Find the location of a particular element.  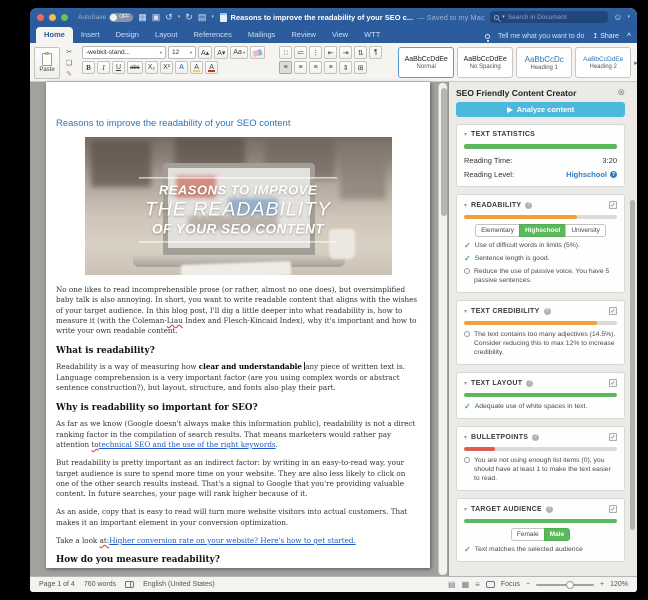

subscript-button: X₂ is located at coordinates (151, 67).